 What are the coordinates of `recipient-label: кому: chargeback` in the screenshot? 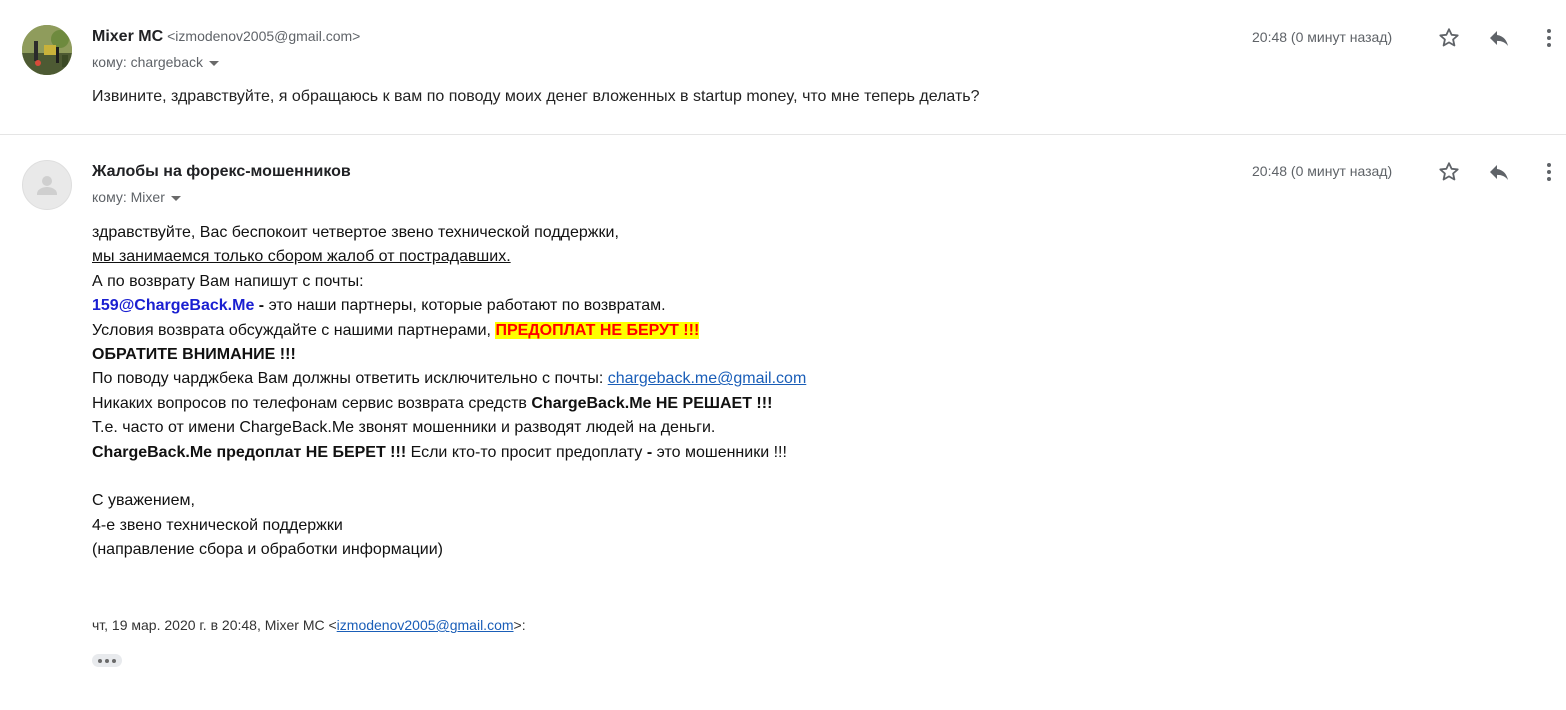 It's located at (148, 62).